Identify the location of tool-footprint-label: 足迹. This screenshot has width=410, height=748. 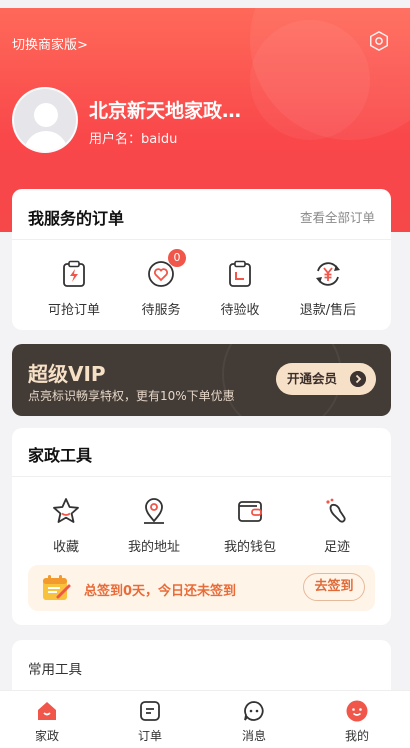
(336, 547).